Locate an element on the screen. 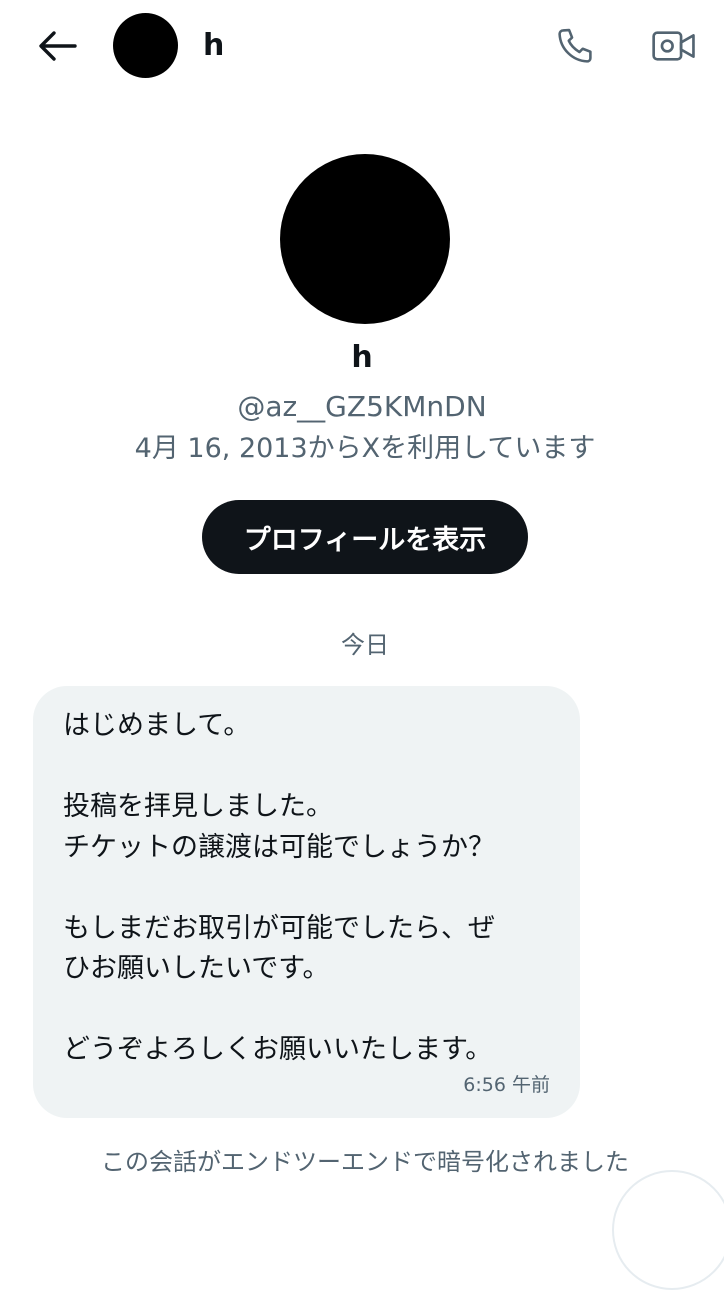 The width and height of the screenshot is (724, 1290). arrow-left-icon is located at coordinates (58, 46).